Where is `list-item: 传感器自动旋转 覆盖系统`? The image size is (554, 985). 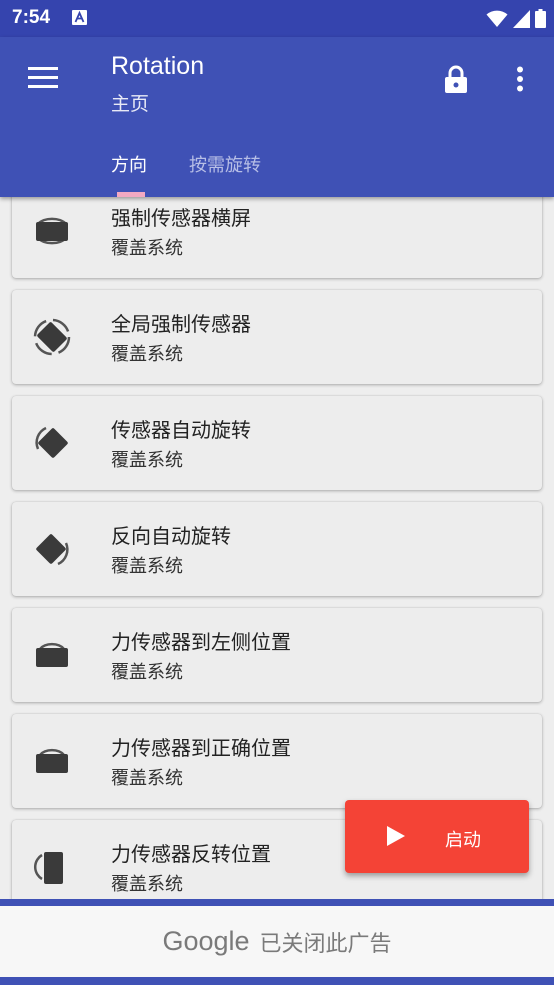 list-item: 传感器自动旋转 覆盖系统 is located at coordinates (277, 443).